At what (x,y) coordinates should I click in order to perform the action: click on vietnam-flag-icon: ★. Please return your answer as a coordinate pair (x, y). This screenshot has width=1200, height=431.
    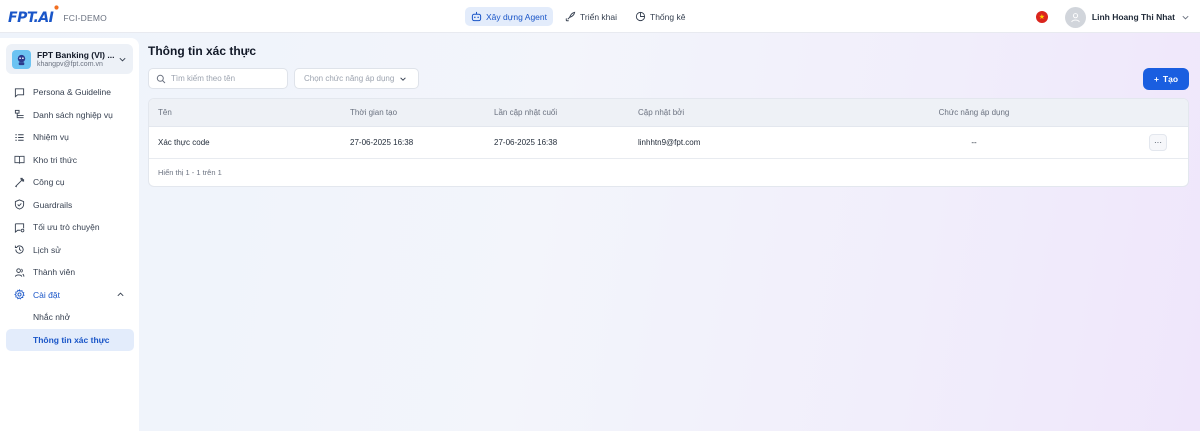
    Looking at the image, I should click on (1041, 17).